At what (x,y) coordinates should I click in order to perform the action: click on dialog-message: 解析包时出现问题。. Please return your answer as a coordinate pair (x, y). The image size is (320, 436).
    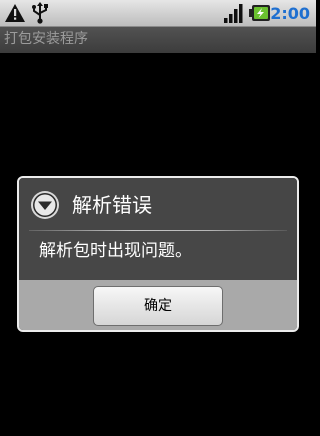
    Looking at the image, I should click on (115, 251).